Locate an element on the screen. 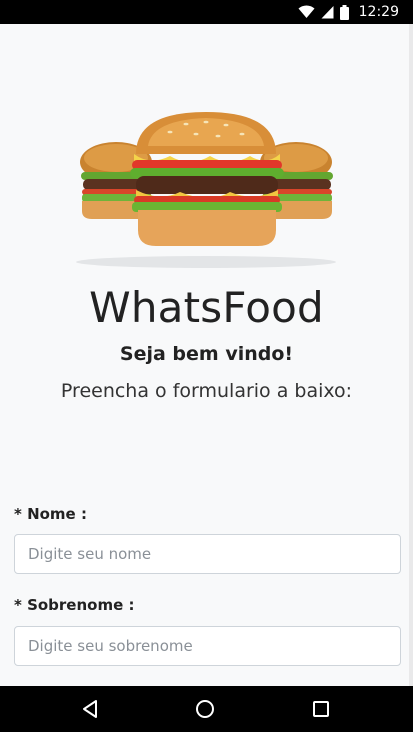 The width and height of the screenshot is (413, 732). navigation-bar is located at coordinates (206, 709).